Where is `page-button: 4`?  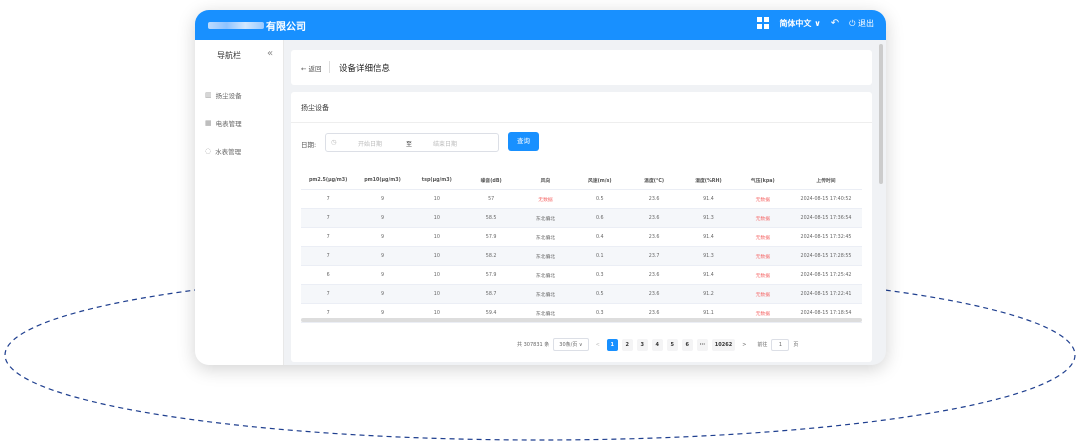
page-button: 4 is located at coordinates (657, 344).